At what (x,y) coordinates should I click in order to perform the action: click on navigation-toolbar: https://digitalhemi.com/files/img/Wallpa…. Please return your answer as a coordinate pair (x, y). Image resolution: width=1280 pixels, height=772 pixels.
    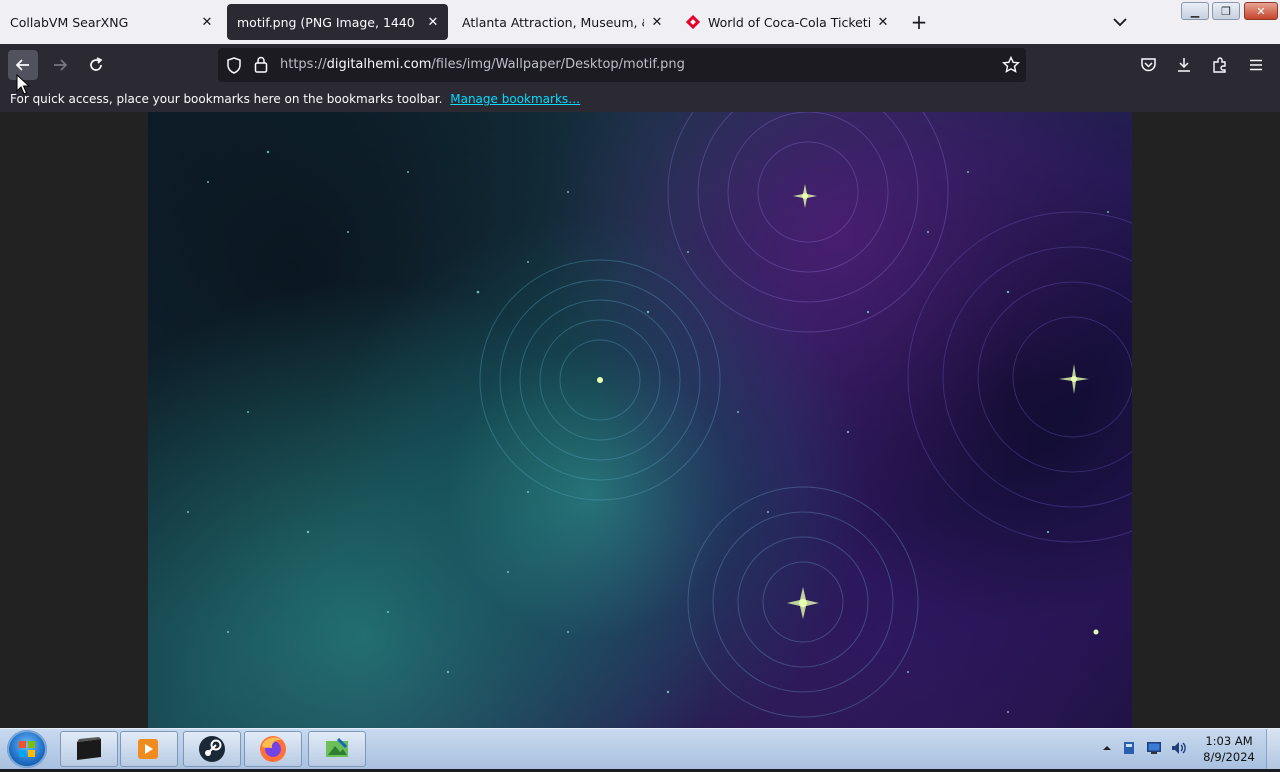
    Looking at the image, I should click on (640, 65).